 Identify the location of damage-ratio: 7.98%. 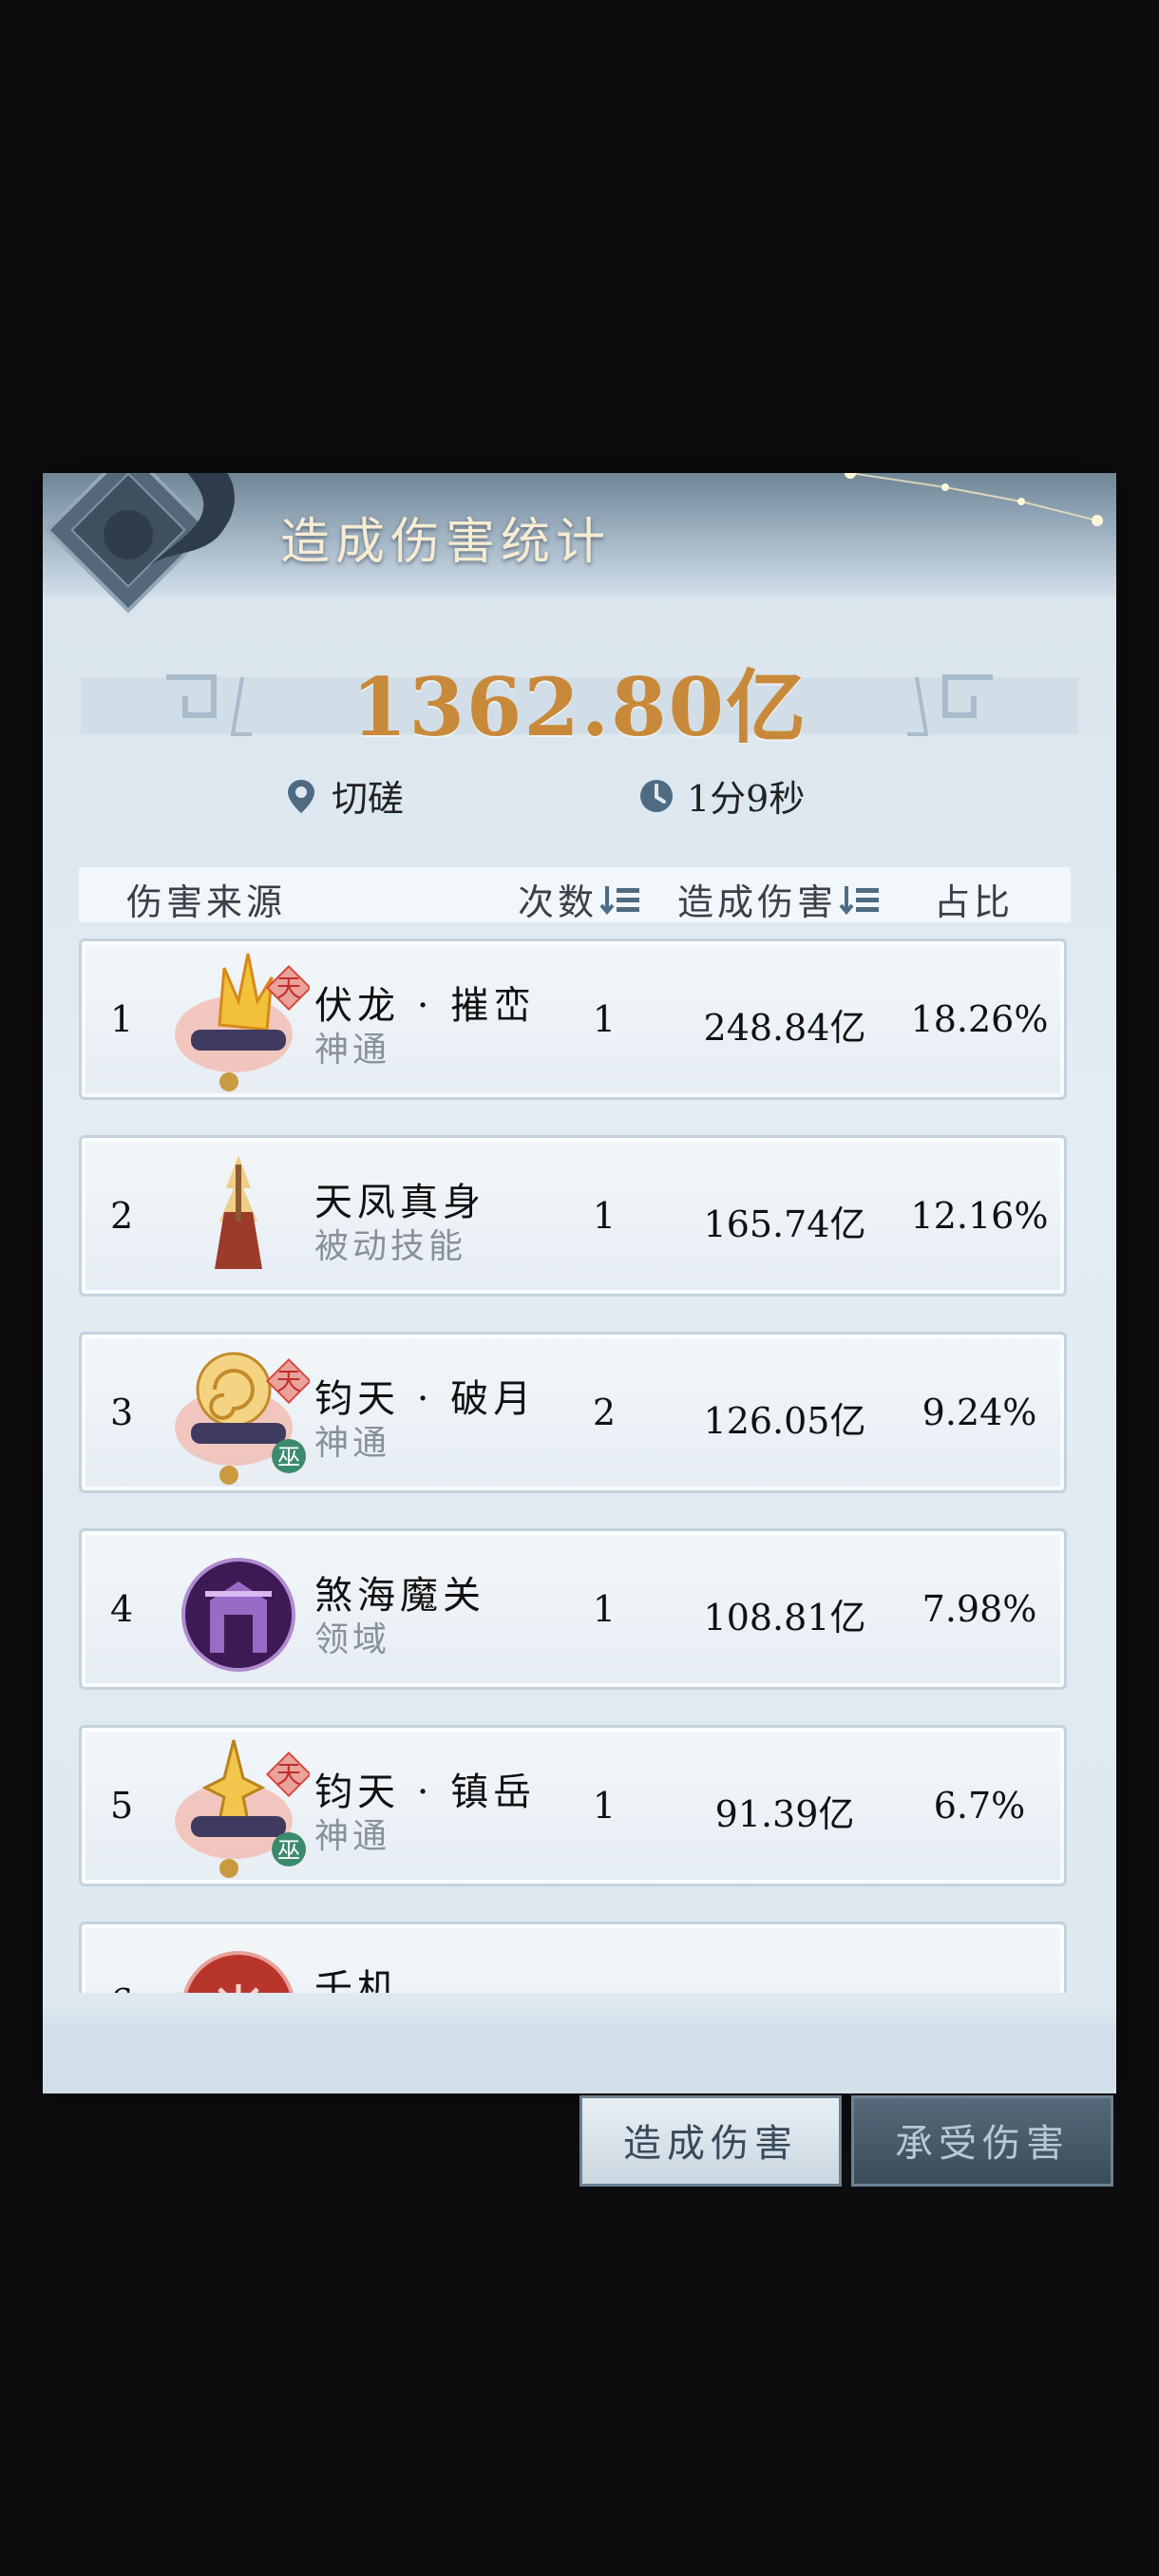
(979, 1609).